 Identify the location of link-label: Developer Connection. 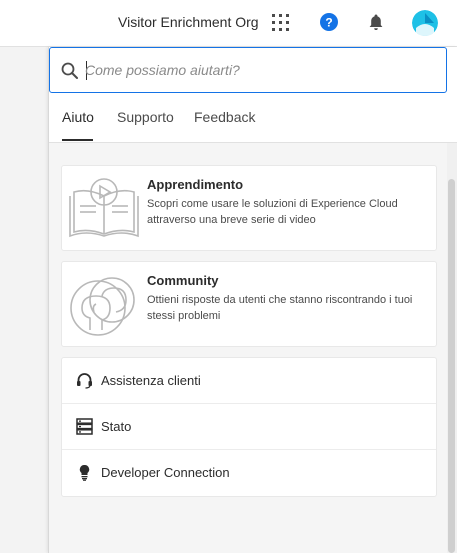
(165, 472).